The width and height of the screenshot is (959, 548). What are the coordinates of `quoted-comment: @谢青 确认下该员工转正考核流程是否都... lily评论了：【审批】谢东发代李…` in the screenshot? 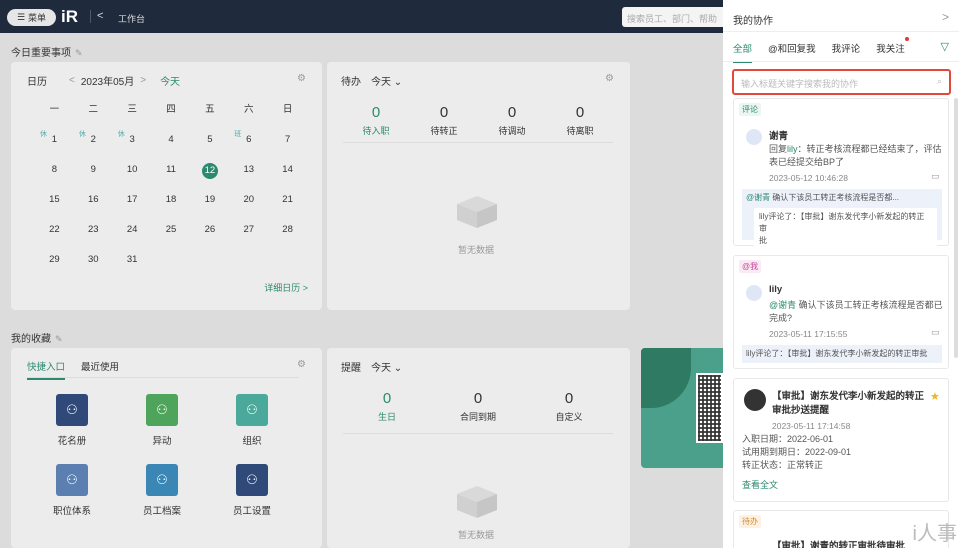 It's located at (842, 219).